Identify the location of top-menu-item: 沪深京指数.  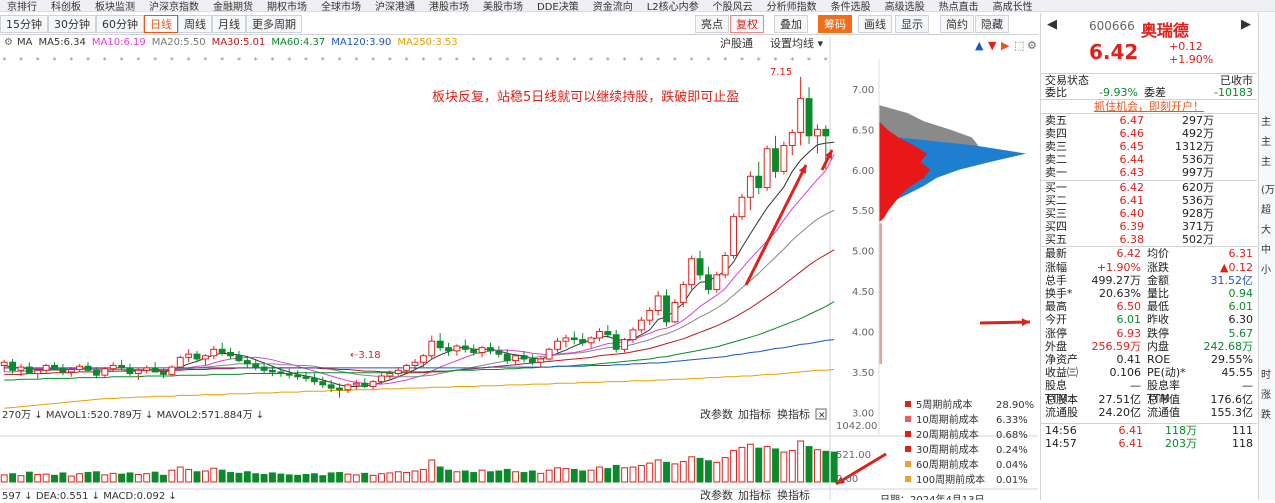
(174, 6).